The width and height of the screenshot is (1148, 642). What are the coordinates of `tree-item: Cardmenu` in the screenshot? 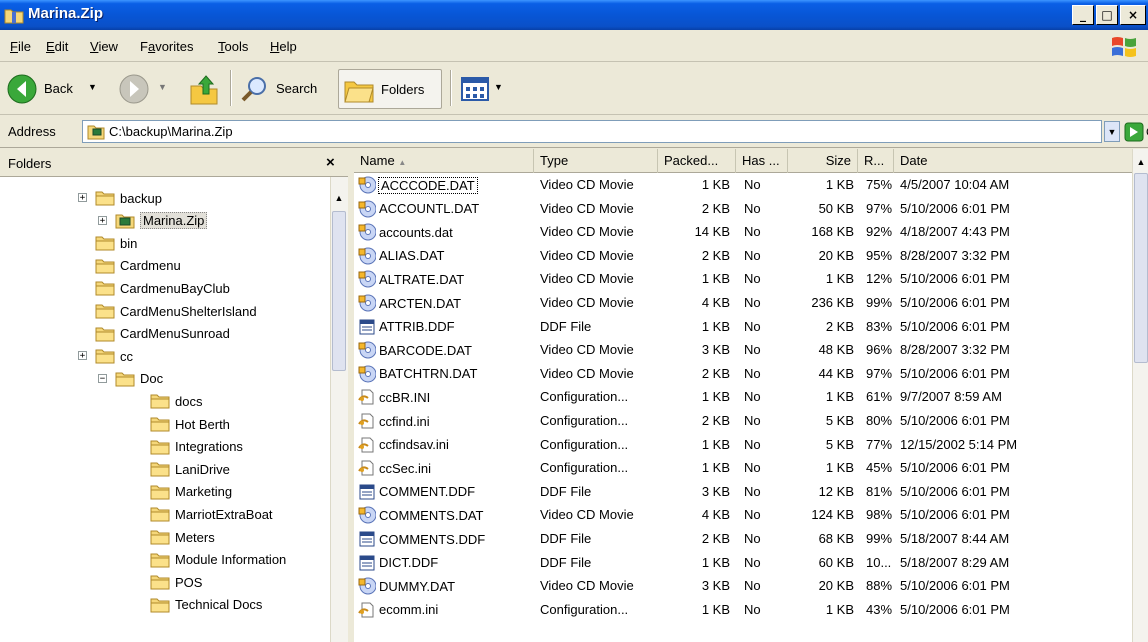 It's located at (138, 266).